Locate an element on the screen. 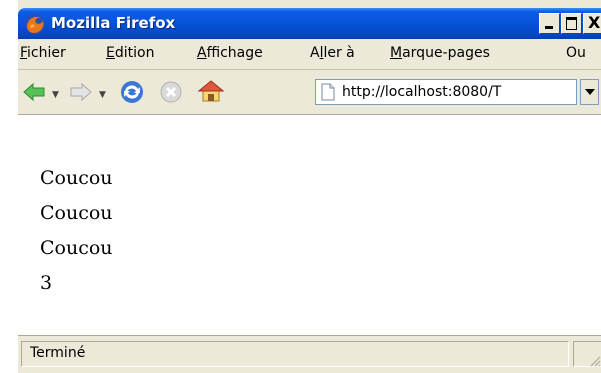 This screenshot has width=601, height=373. menu-outils: Ou is located at coordinates (576, 53).